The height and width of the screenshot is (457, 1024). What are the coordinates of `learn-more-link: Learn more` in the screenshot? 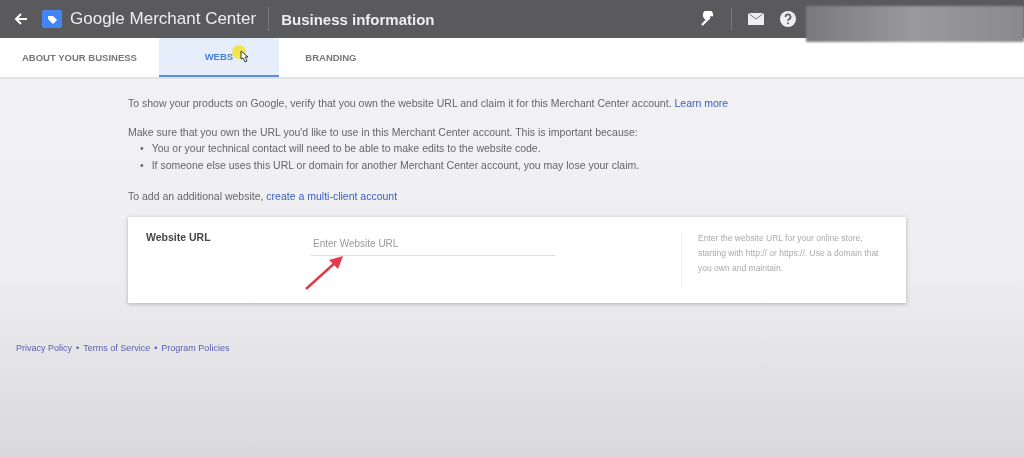 It's located at (701, 103).